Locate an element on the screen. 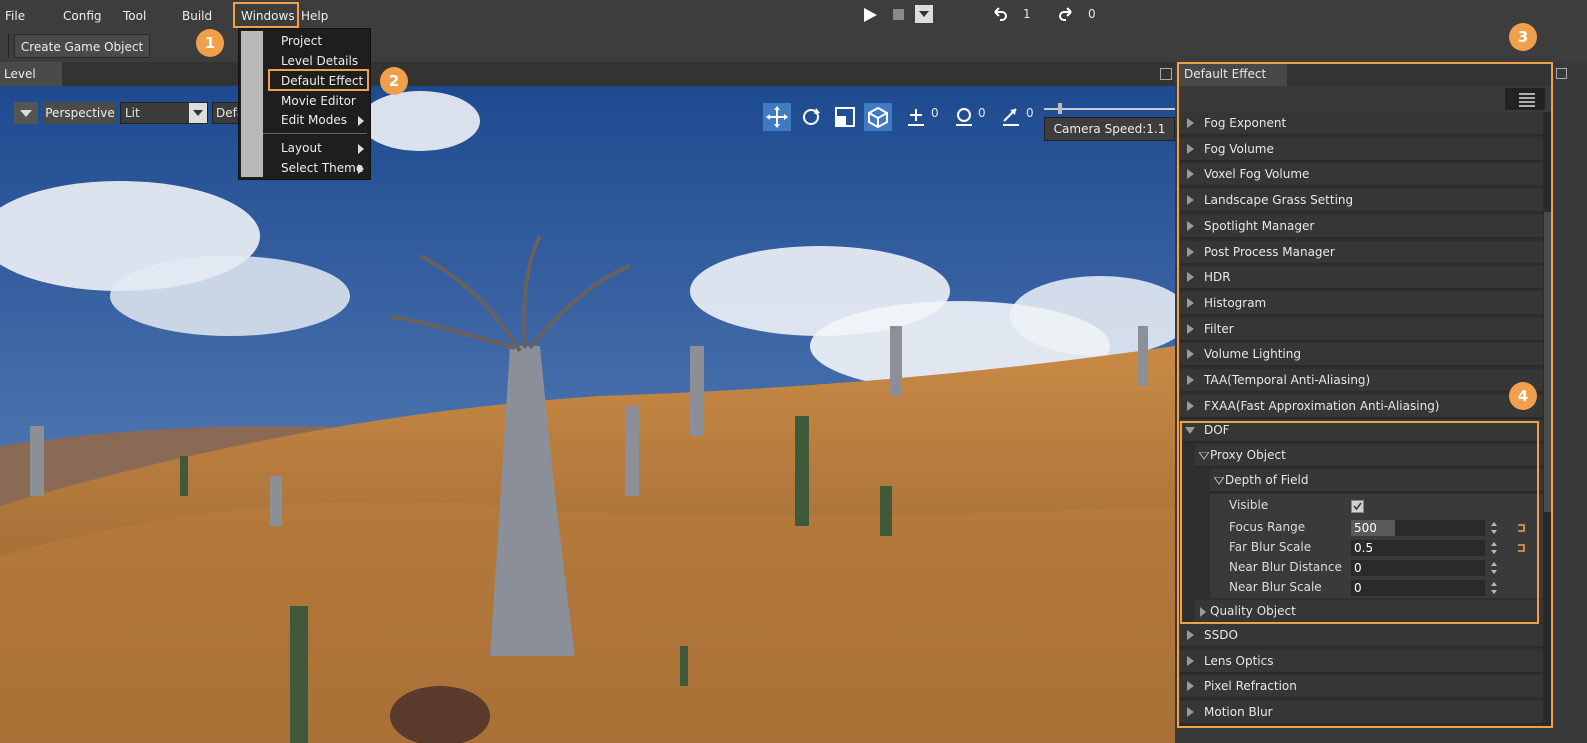 Image resolution: width=1587 pixels, height=743 pixels. viewport-menu-button is located at coordinates (26, 113).